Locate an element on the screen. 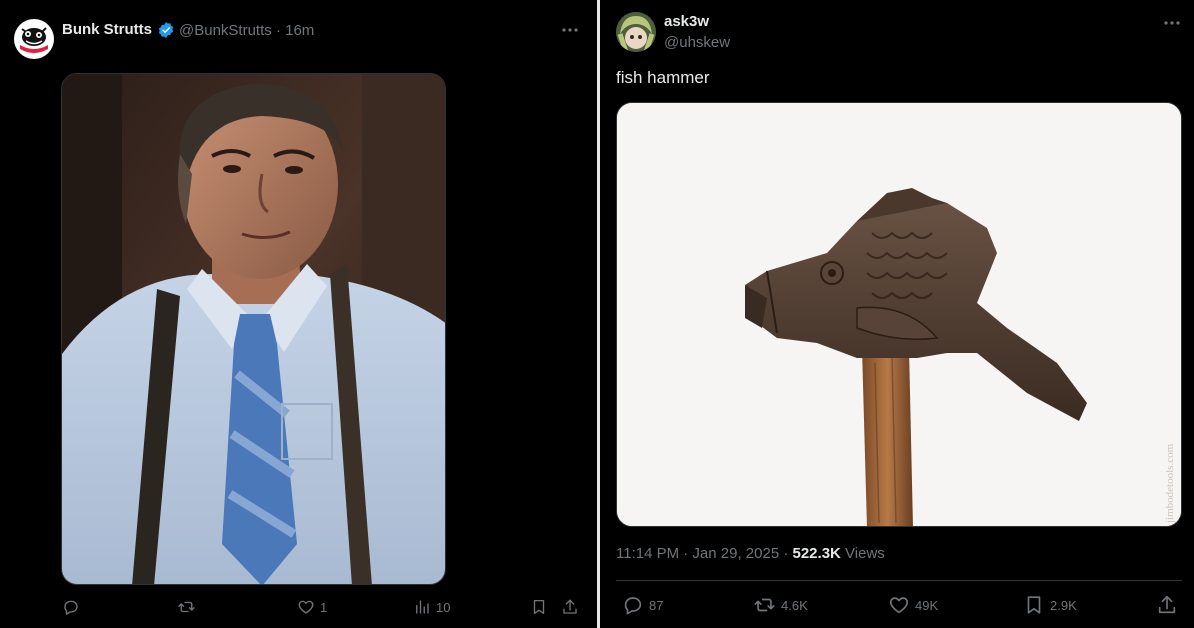 This screenshot has height=628, width=1194. views-count: 10 is located at coordinates (443, 607).